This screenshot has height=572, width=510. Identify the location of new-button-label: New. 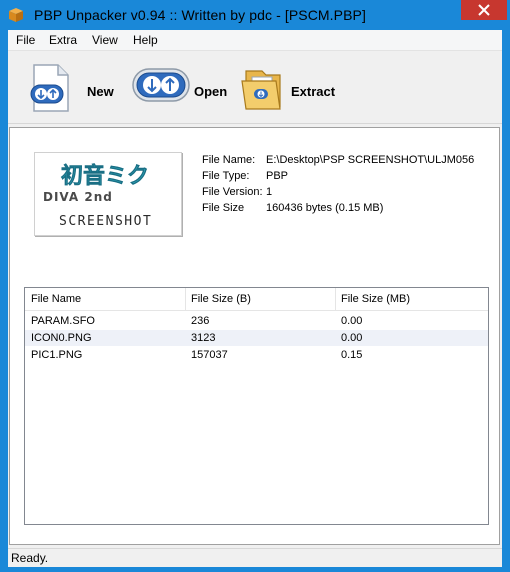
(100, 91).